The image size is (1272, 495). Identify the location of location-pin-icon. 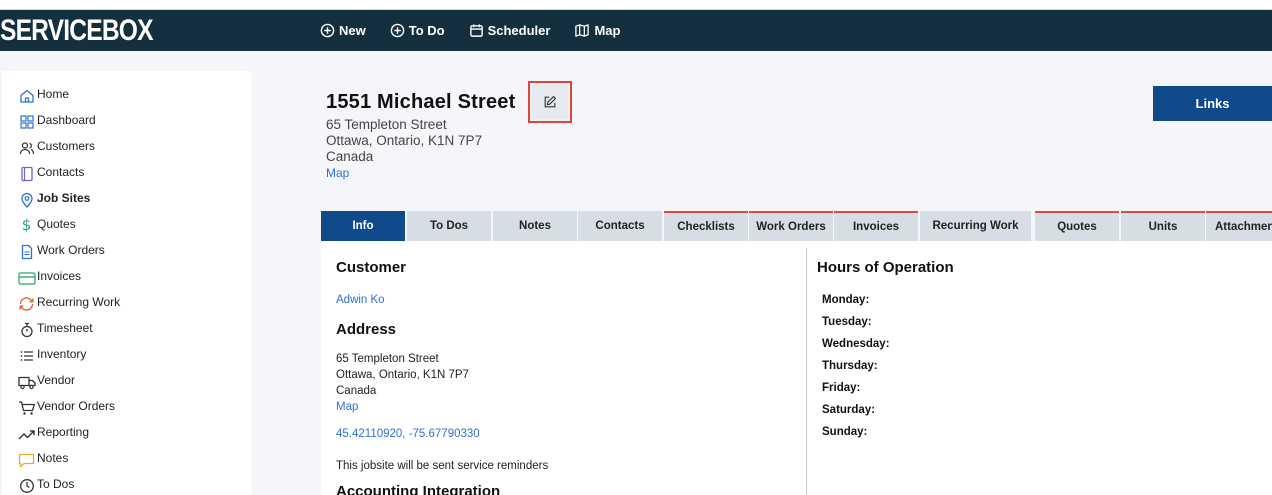
(26, 198).